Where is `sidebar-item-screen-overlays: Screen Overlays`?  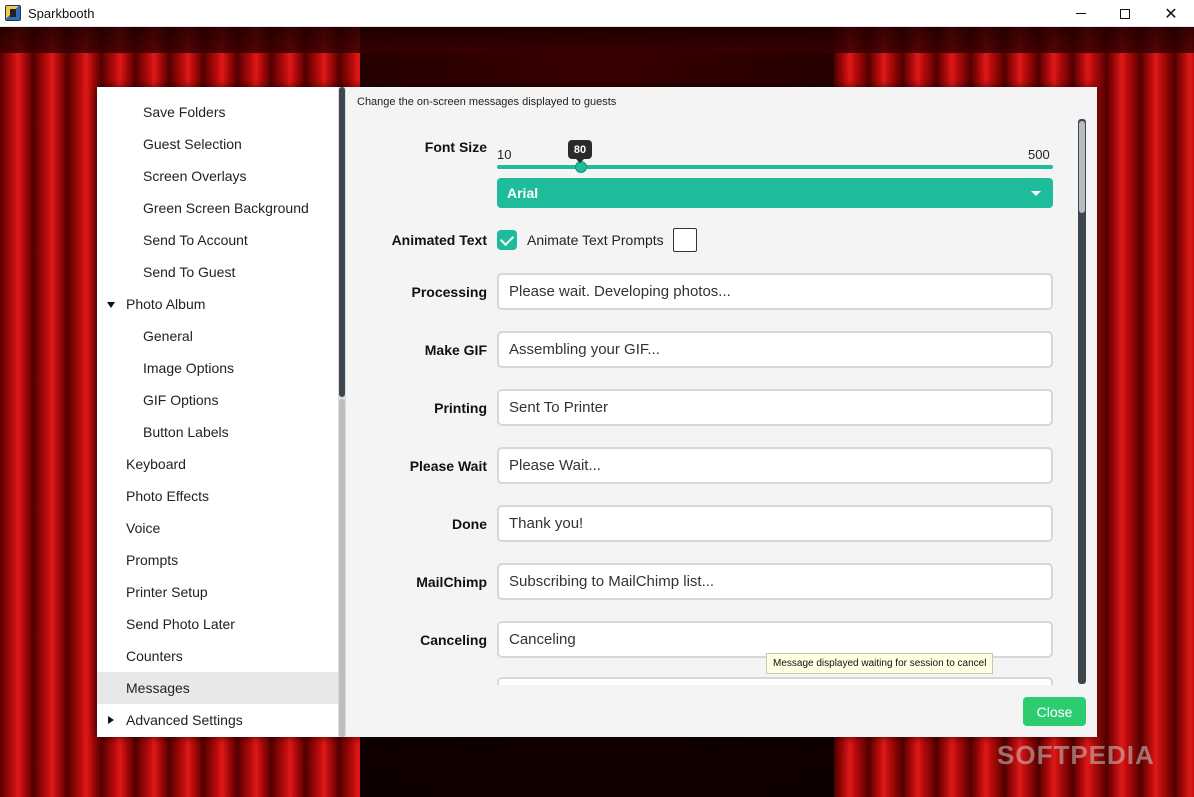 sidebar-item-screen-overlays: Screen Overlays is located at coordinates (217, 176).